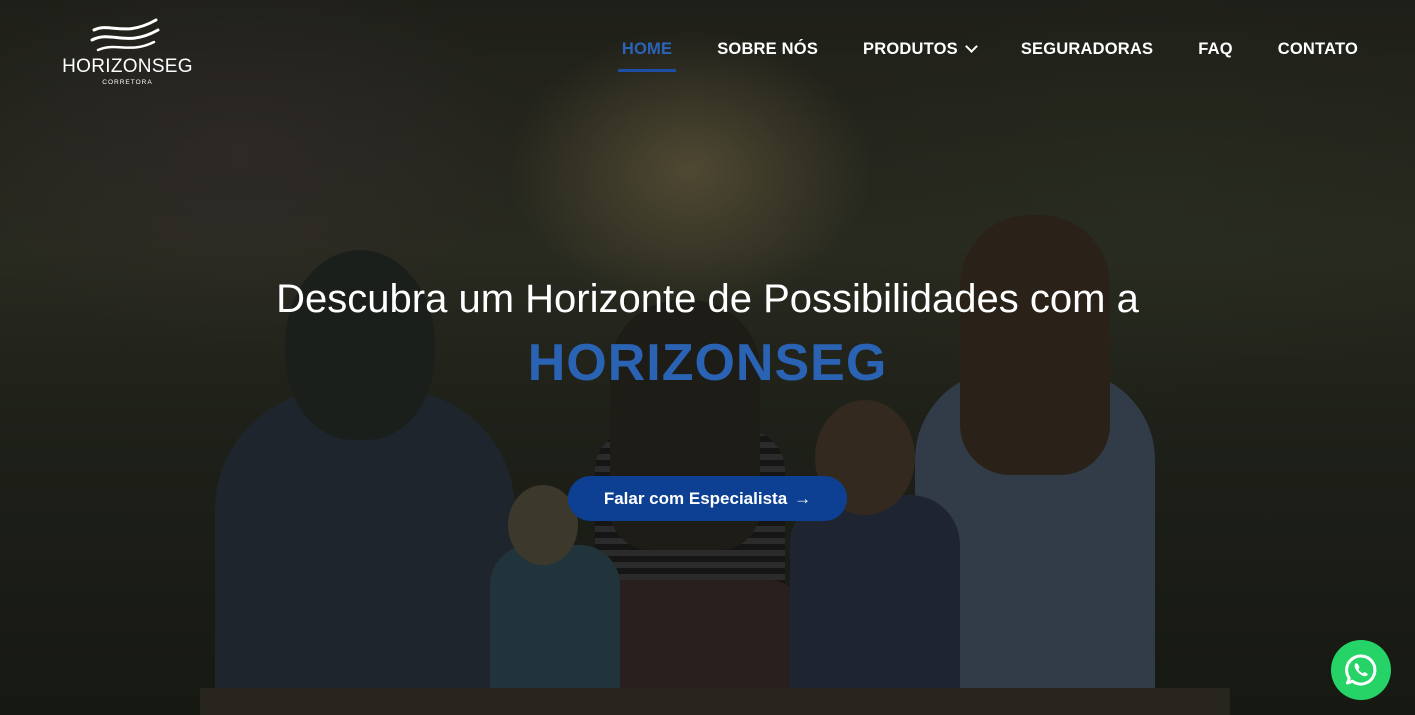 This screenshot has height=715, width=1415. I want to click on nav-item-label: SOBRE NÓS, so click(768, 49).